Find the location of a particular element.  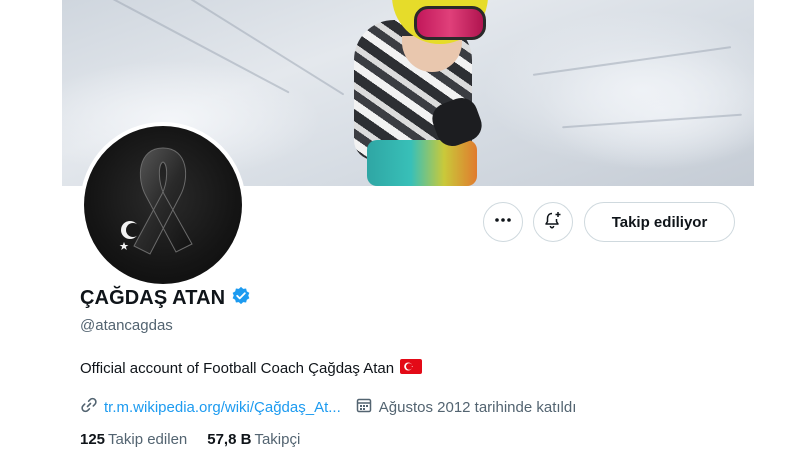

follow-stats: 125 Takip edilen 57,8 B Takipçi is located at coordinates (200, 439).